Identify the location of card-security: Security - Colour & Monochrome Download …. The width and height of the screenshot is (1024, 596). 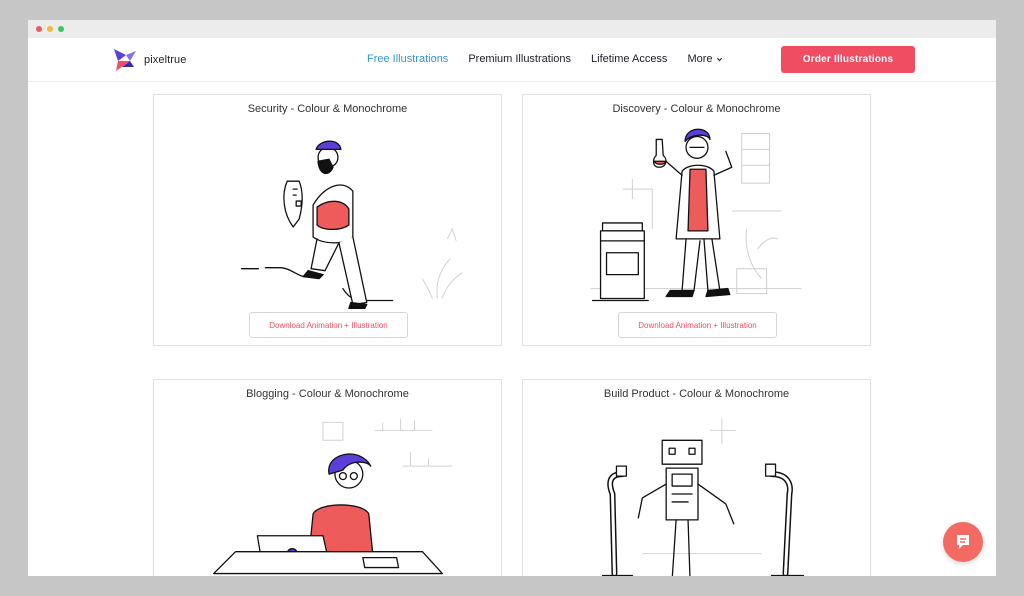
(327, 220).